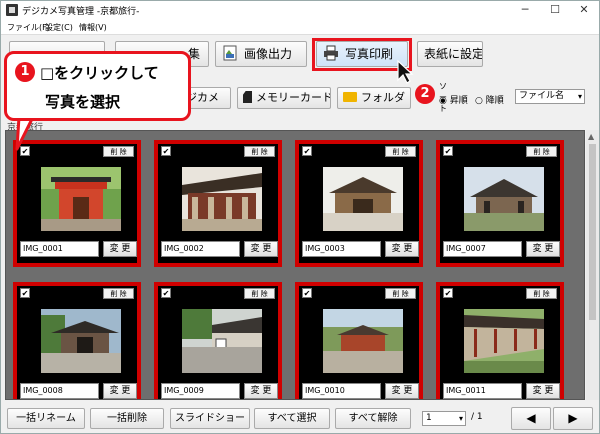  Describe the element at coordinates (350, 97) in the screenshot. I see `folder-icon` at that location.